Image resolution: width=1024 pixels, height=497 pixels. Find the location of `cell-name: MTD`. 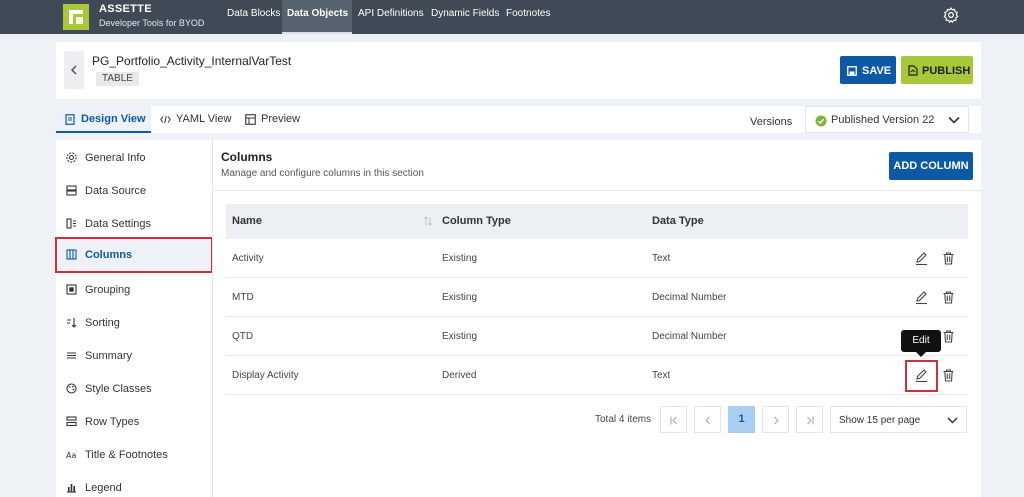

cell-name: MTD is located at coordinates (243, 297).